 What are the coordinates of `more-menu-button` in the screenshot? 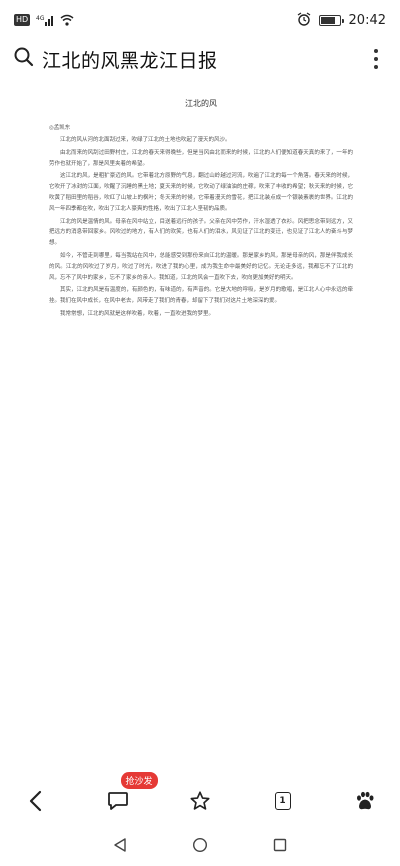 It's located at (376, 59).